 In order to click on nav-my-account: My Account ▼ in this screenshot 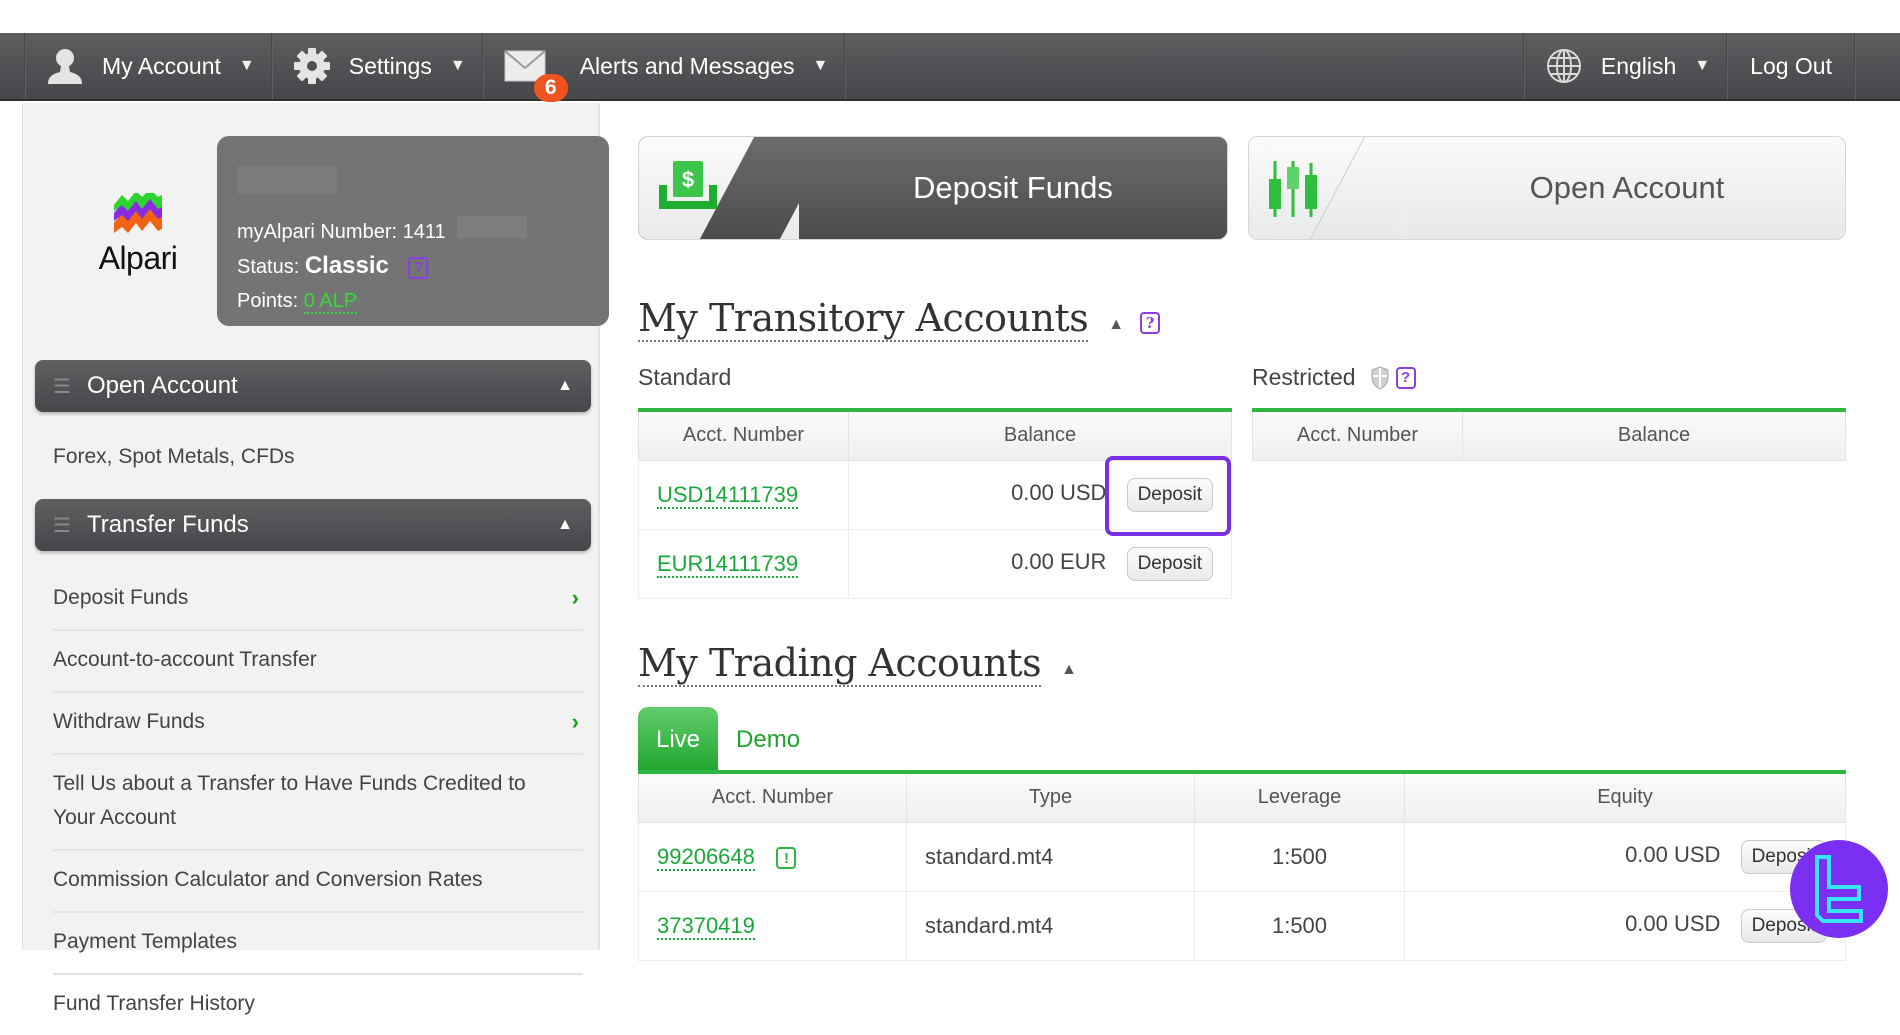, I will do `click(148, 66)`.